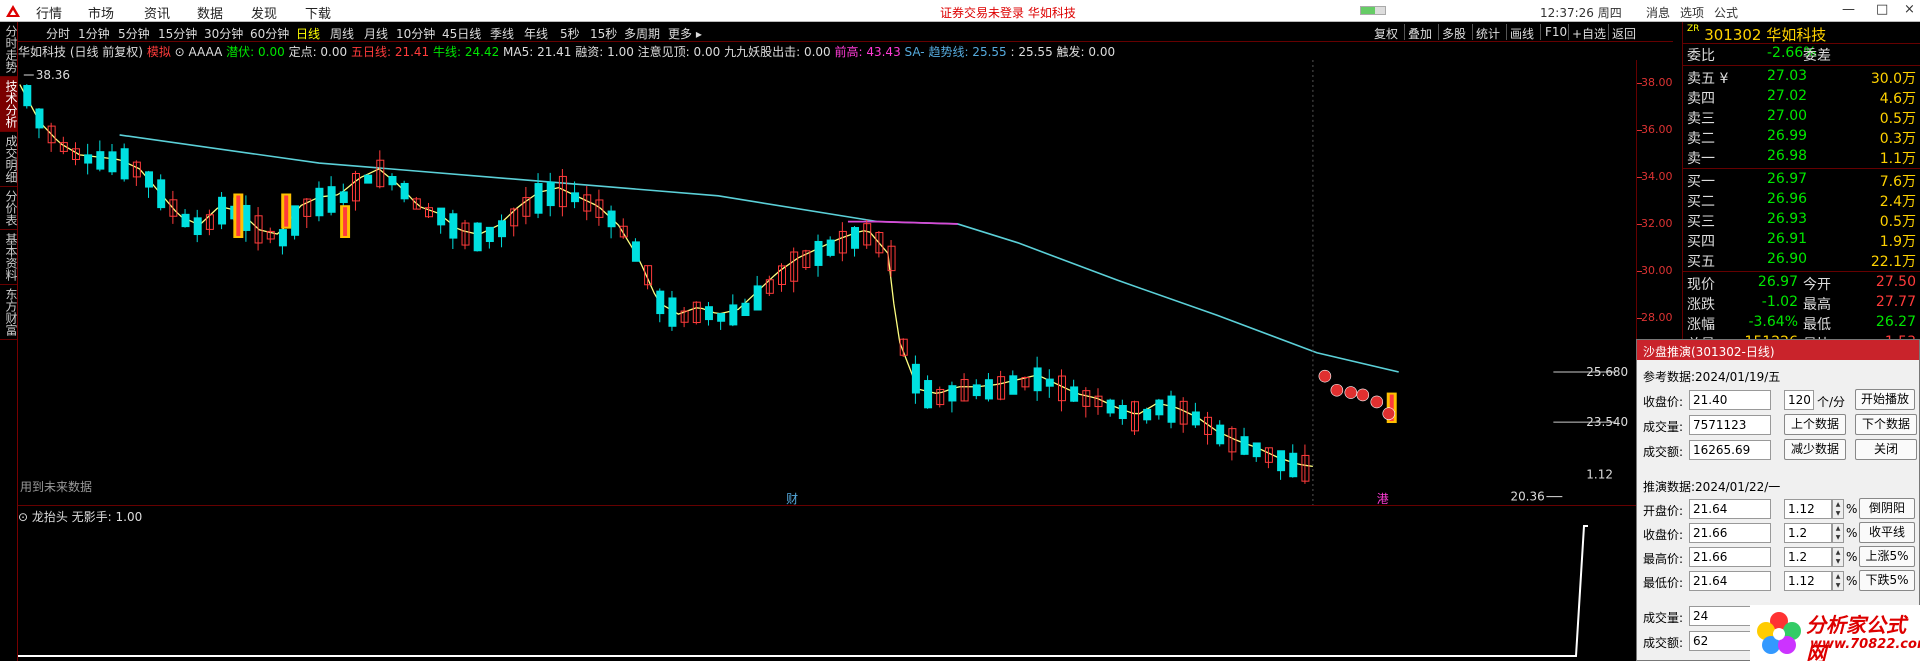 The width and height of the screenshot is (1920, 661). I want to click on menu-market-quotes: 行情, so click(49, 12).